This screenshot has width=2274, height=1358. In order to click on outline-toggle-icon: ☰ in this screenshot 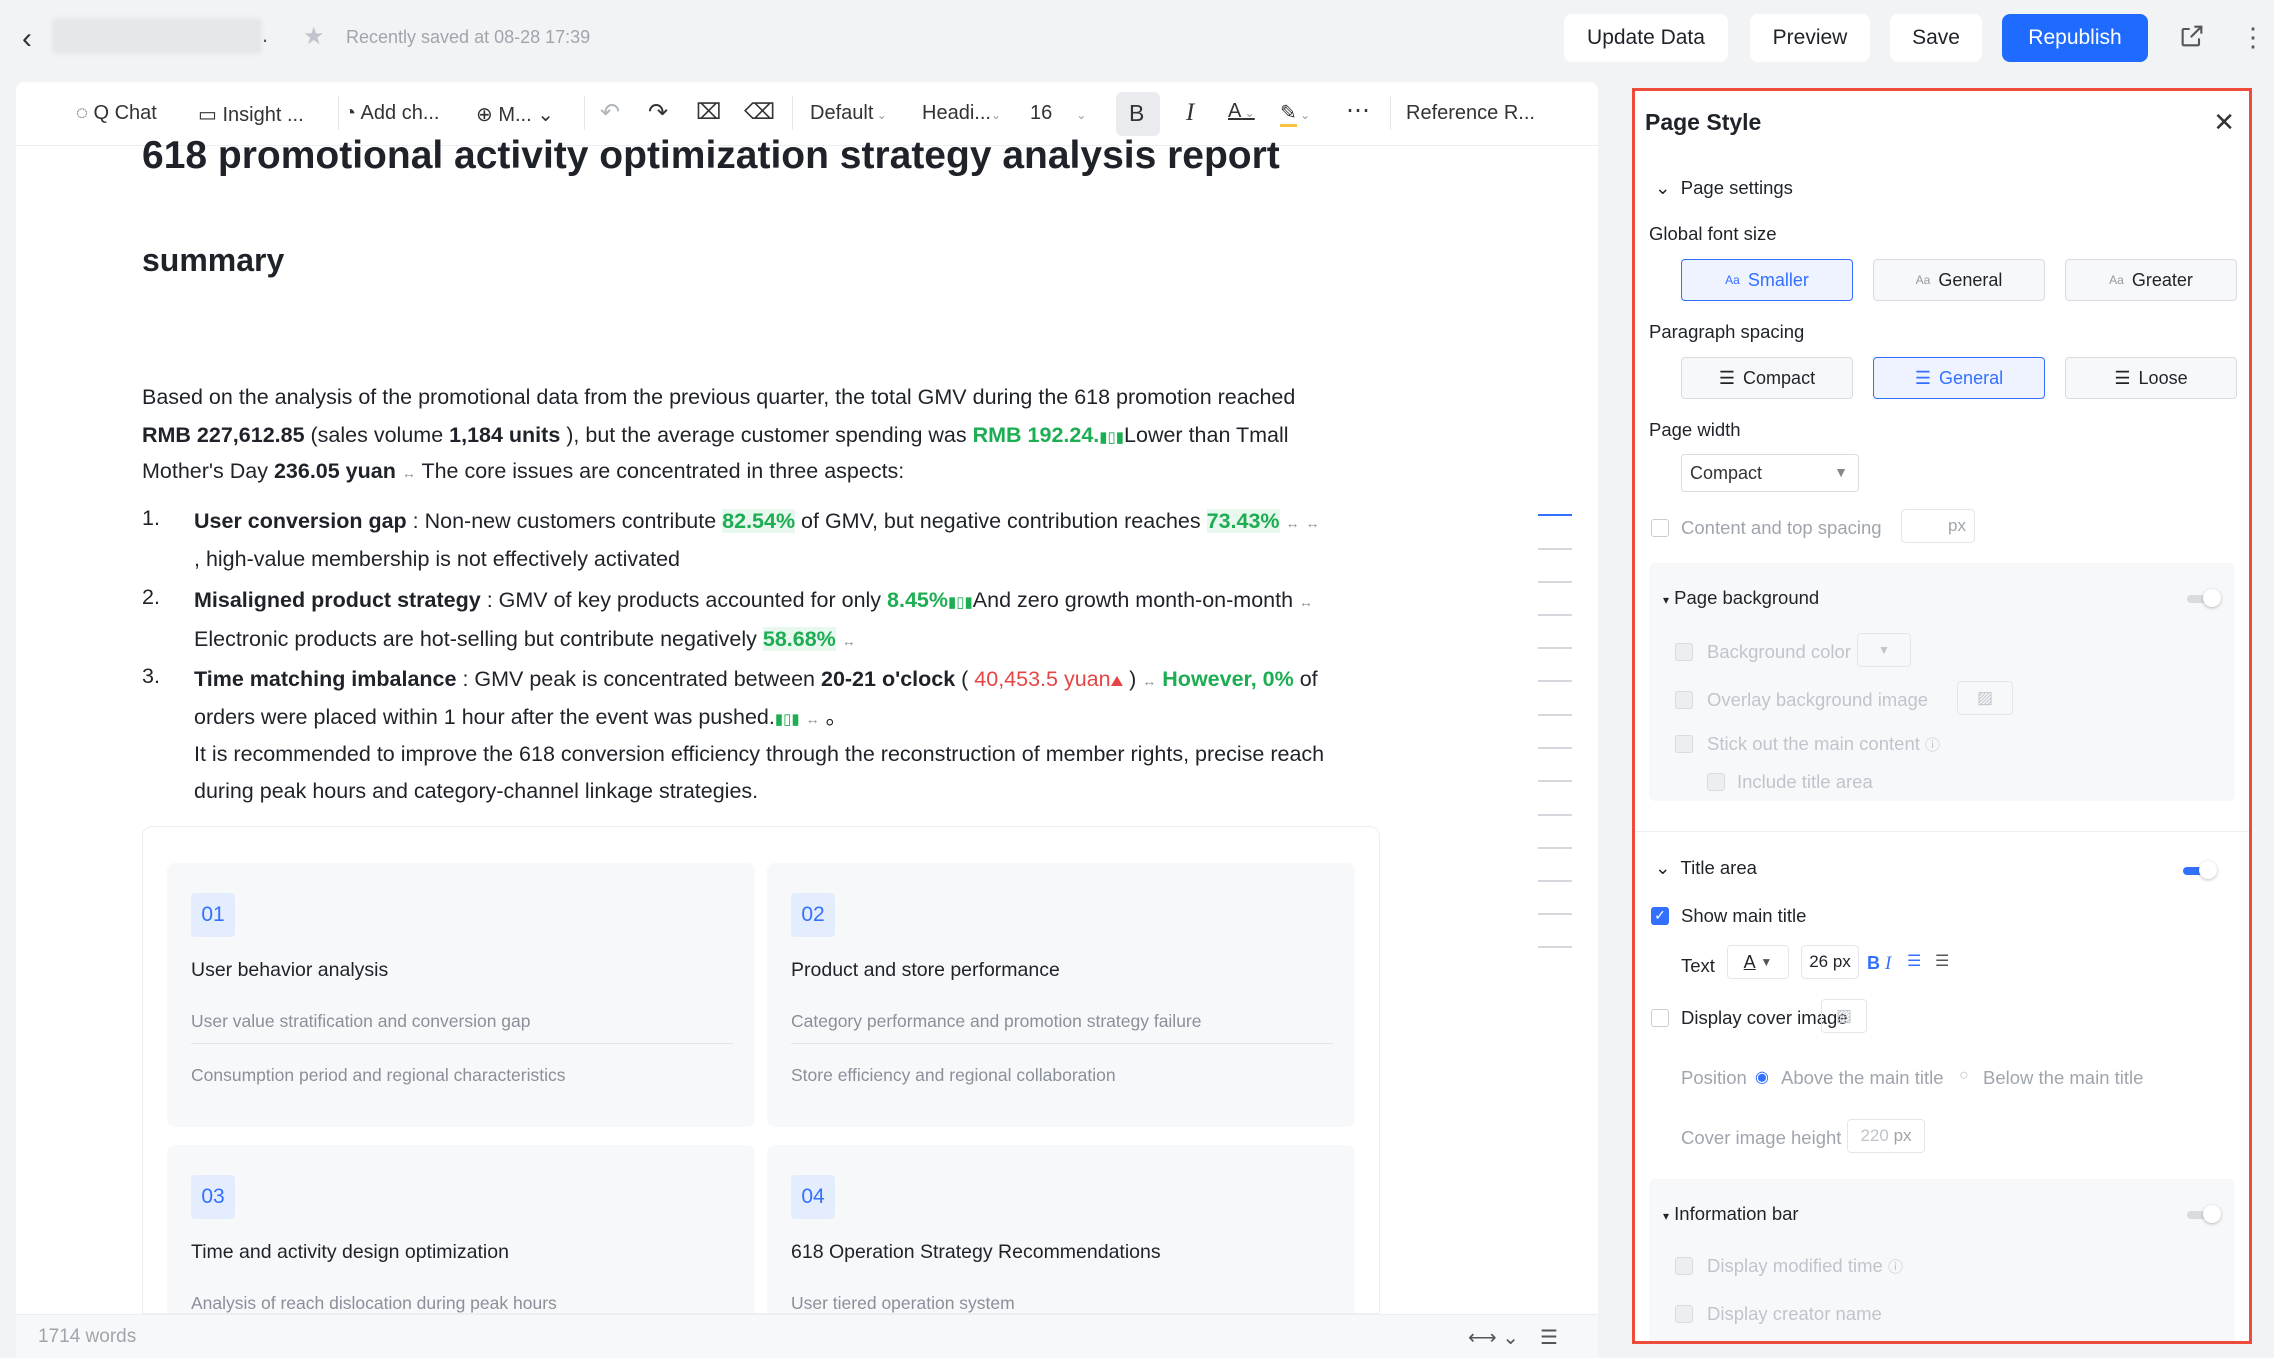, I will do `click(1549, 1337)`.